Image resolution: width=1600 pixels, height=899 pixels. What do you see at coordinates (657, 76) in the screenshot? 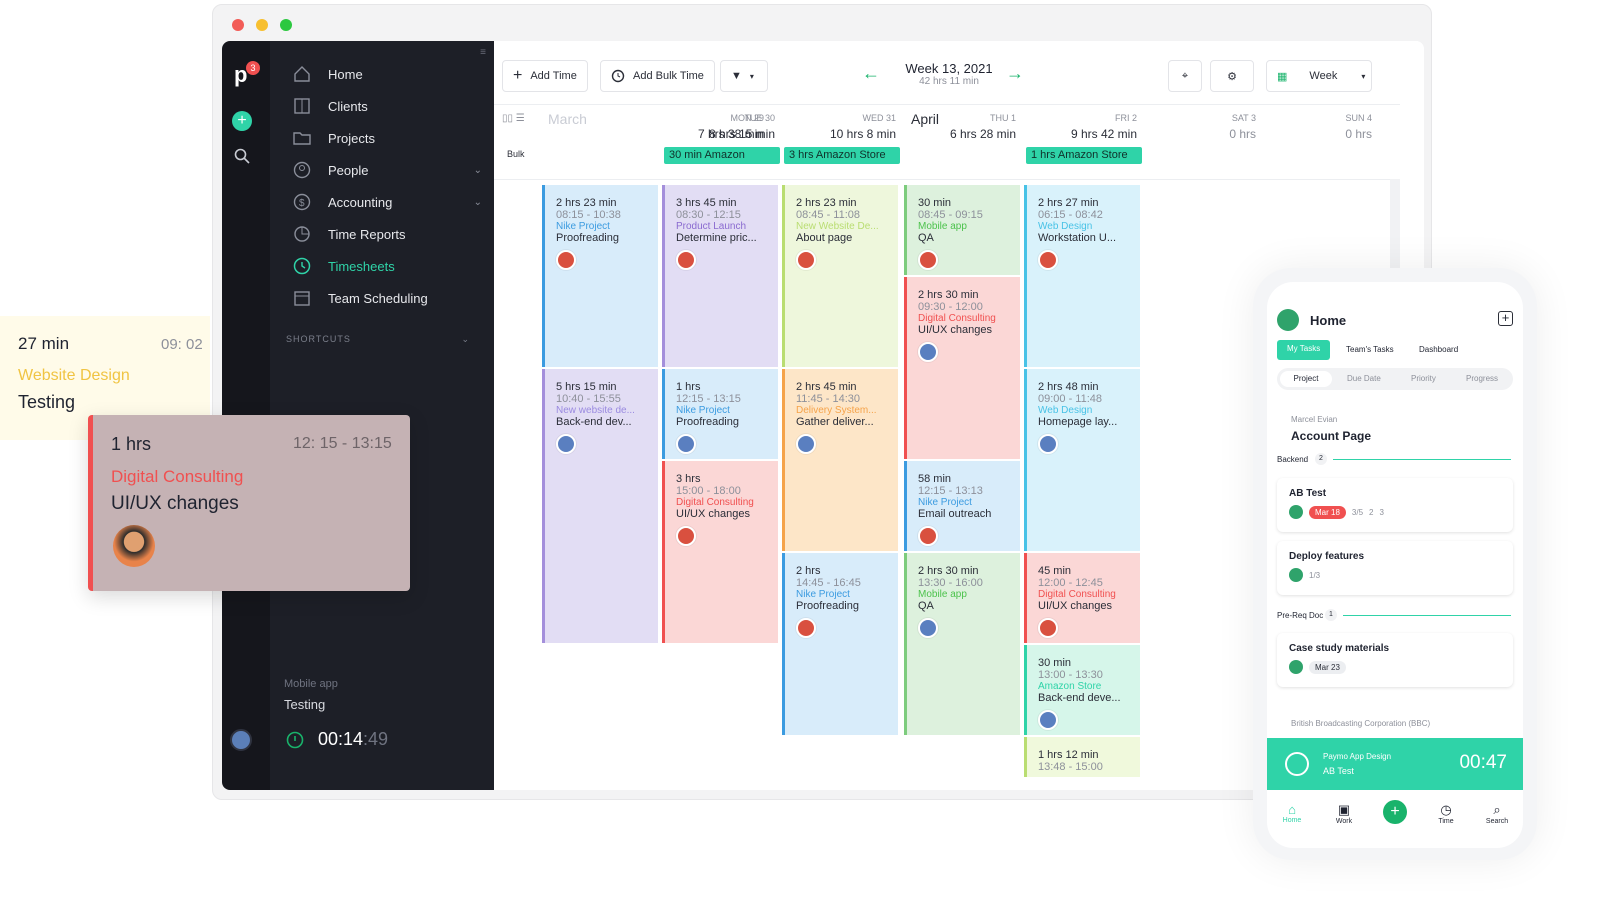
I see `add-bulk-time-button: Add Bulk Time` at bounding box center [657, 76].